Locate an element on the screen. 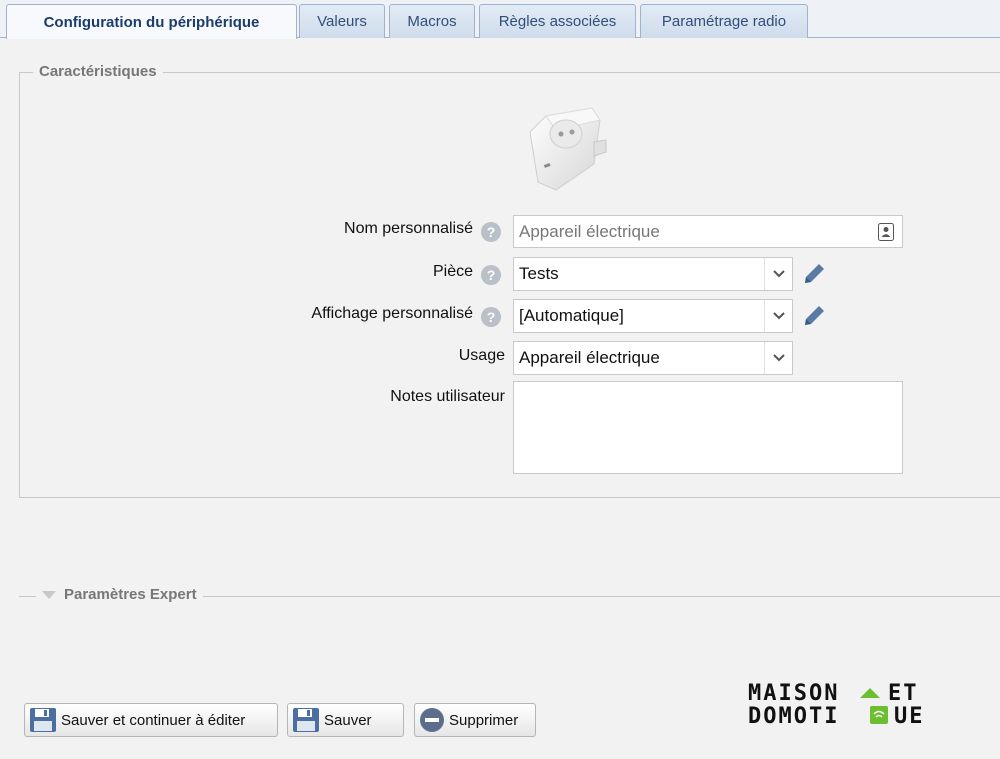  display-select: [Automatique] is located at coordinates (653, 316).